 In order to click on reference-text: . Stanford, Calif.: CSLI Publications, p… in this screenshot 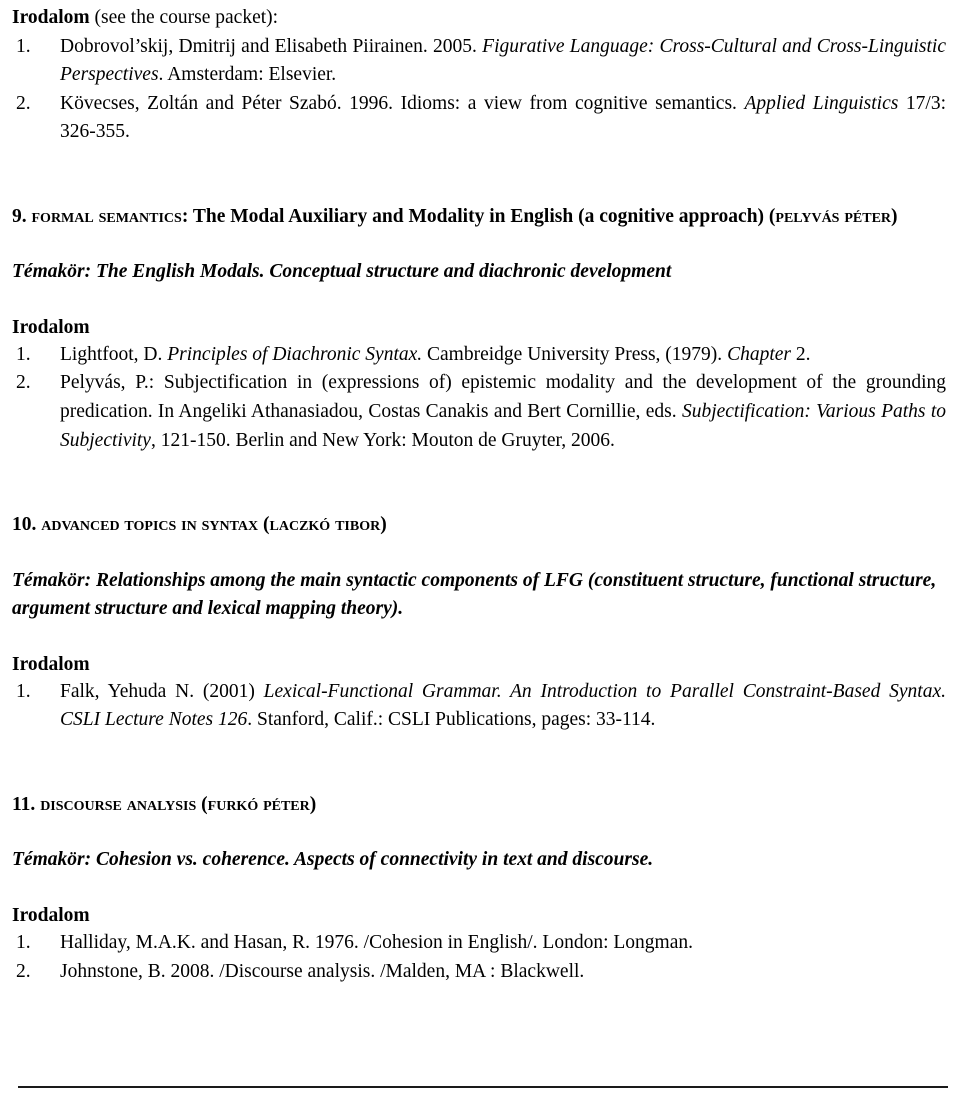, I will do `click(451, 720)`.